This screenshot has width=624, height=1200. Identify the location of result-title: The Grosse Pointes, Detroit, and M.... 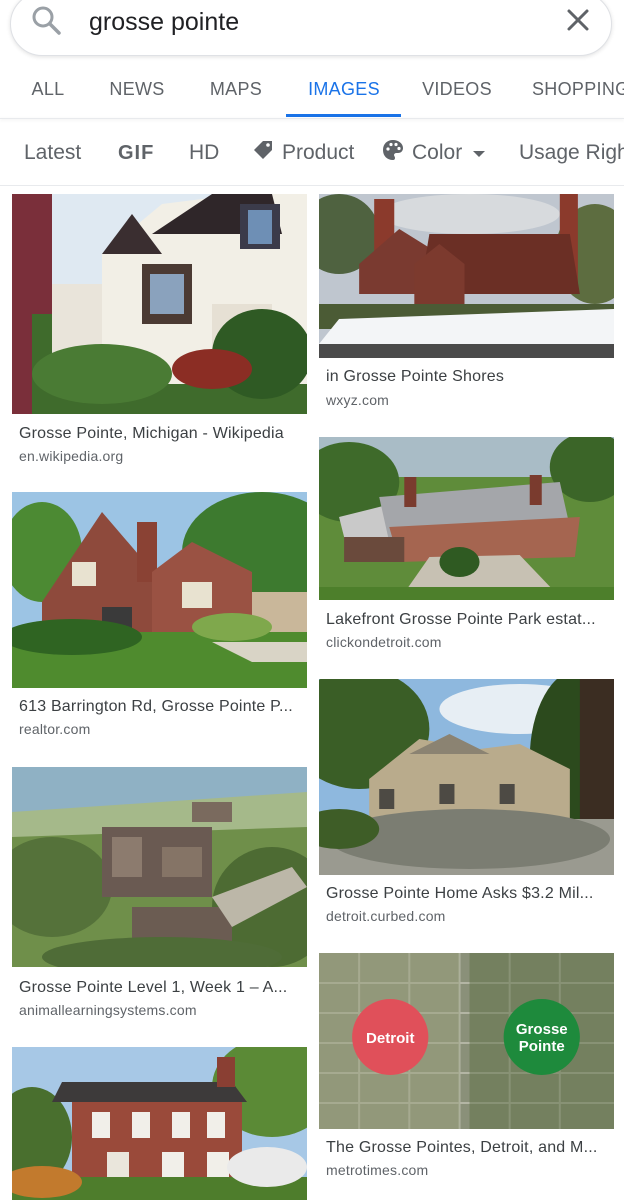
(462, 1147).